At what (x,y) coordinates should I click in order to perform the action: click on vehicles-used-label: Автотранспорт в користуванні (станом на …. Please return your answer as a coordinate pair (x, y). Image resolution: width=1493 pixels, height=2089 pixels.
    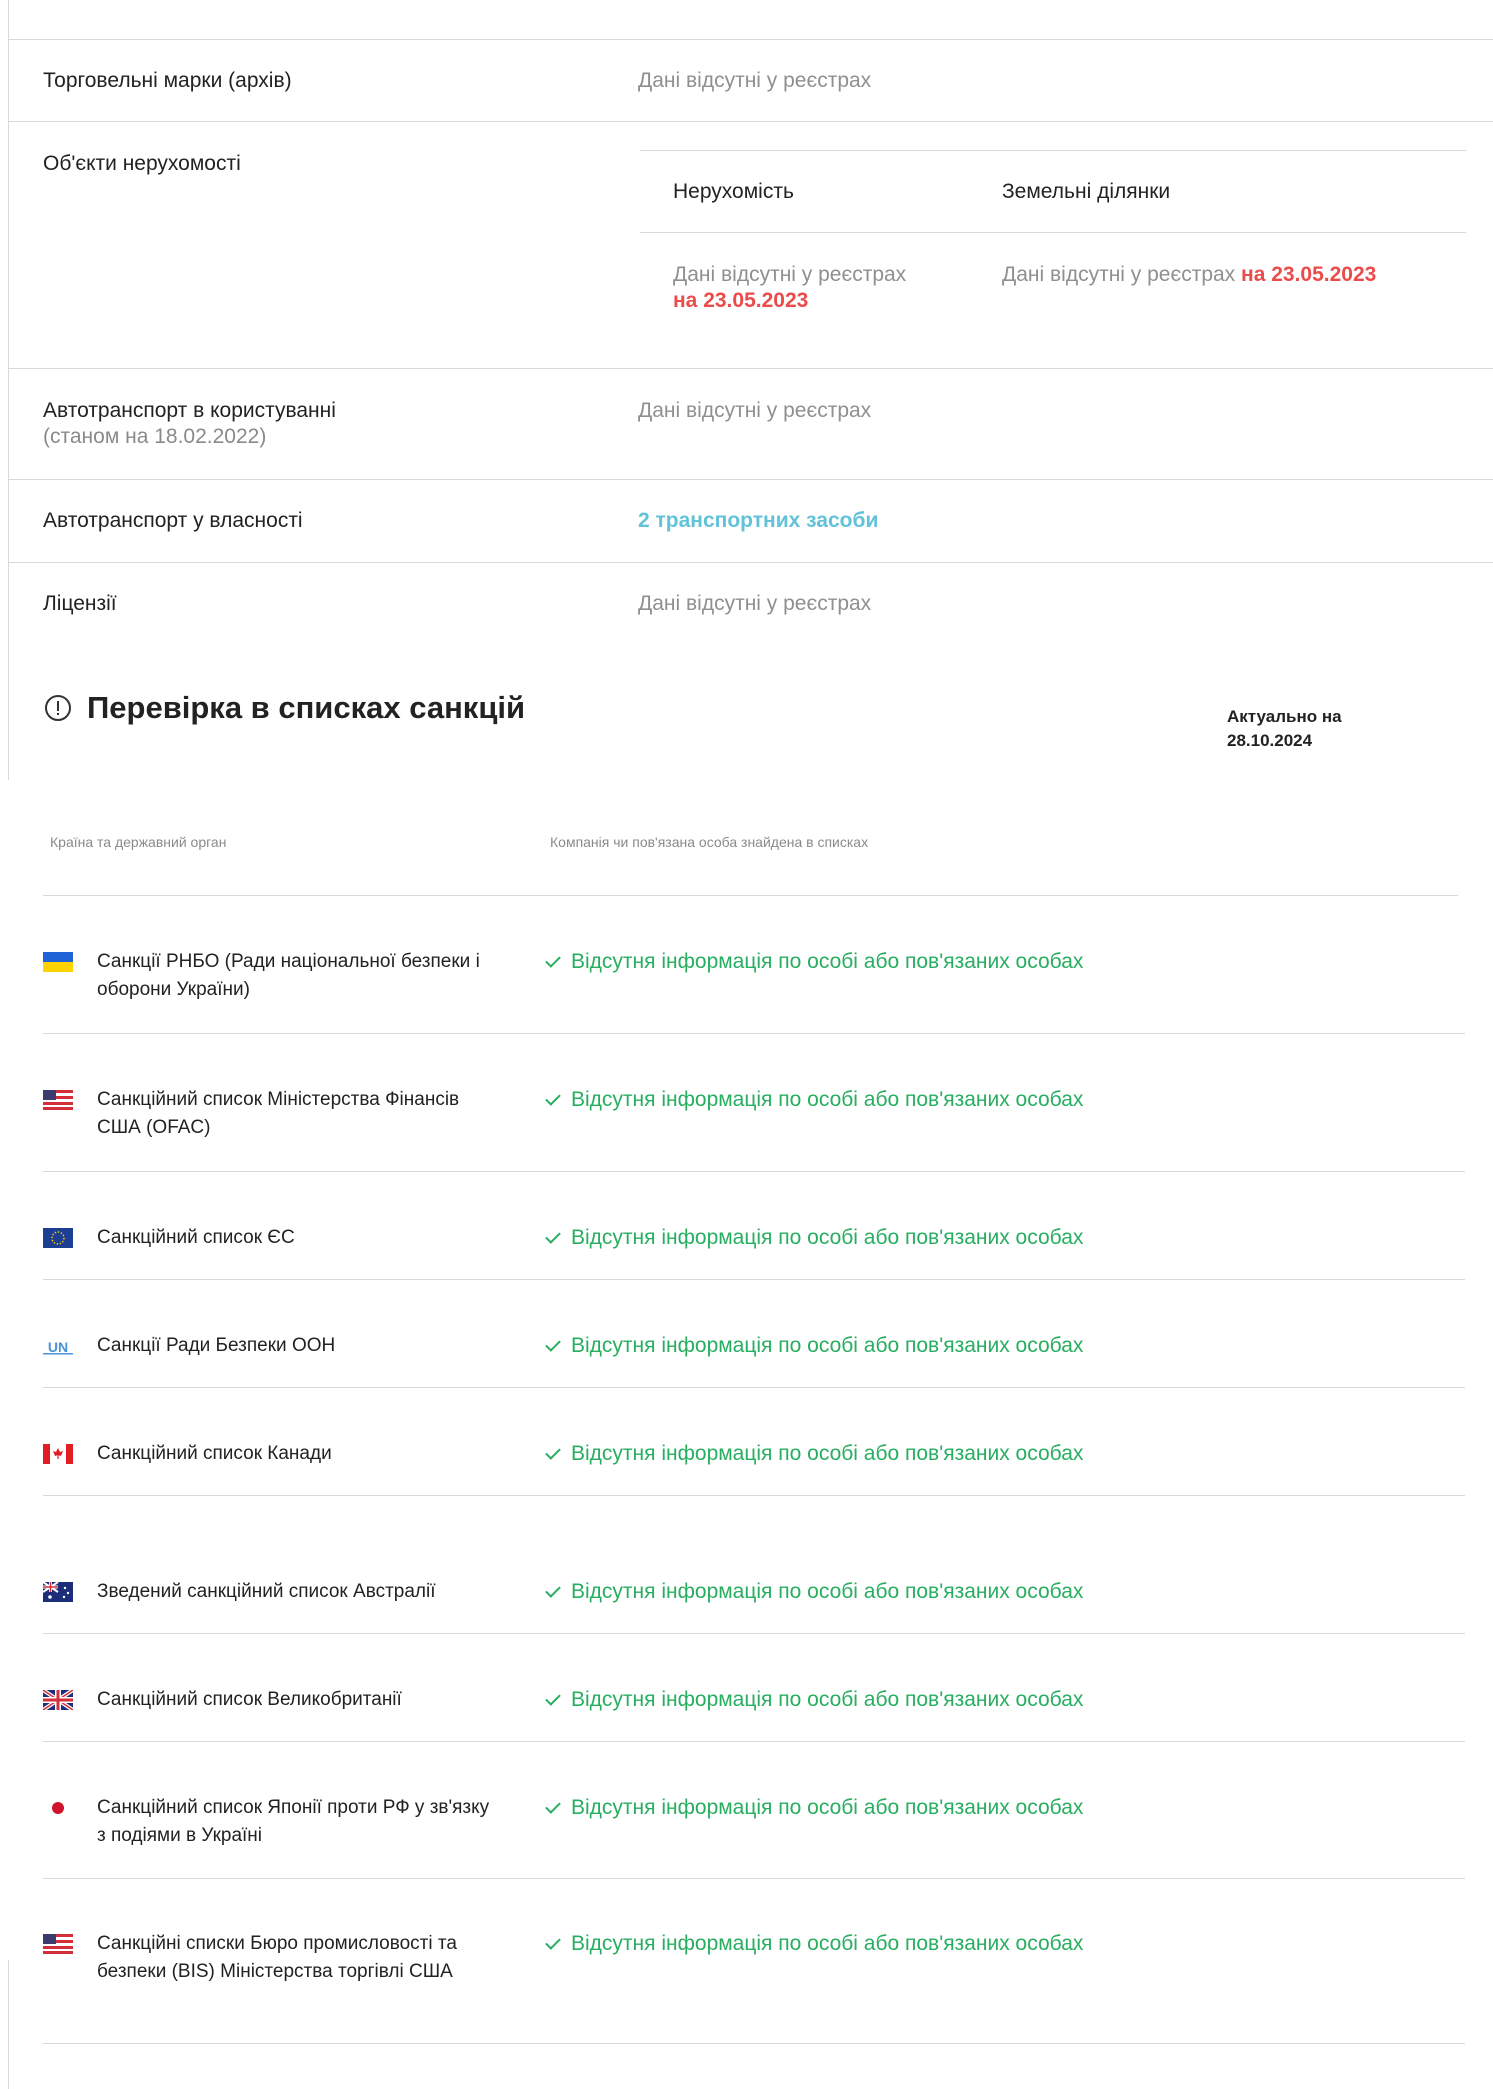
    Looking at the image, I should click on (189, 424).